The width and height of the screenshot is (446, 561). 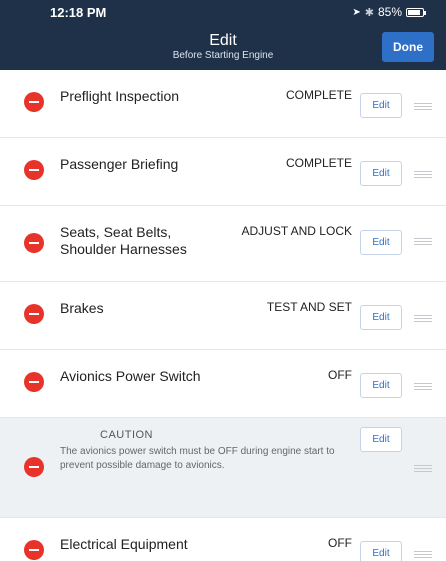 I want to click on item-action: ADJUST AND LOCK, so click(x=296, y=231).